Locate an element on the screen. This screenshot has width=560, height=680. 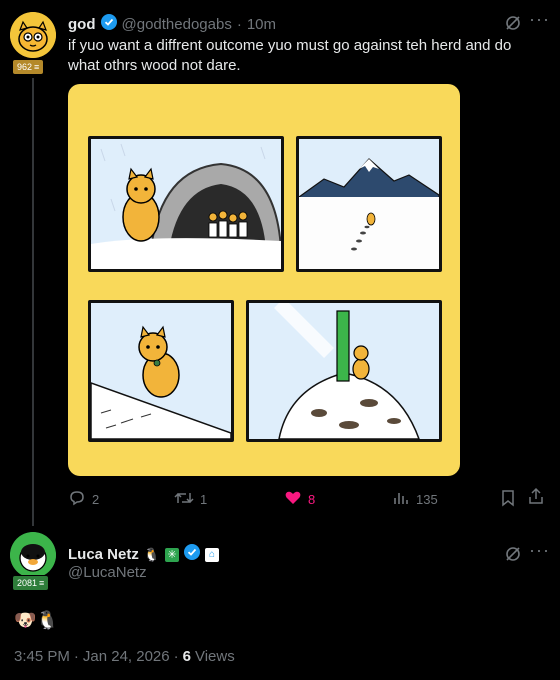
reply-icon is located at coordinates (77, 499).